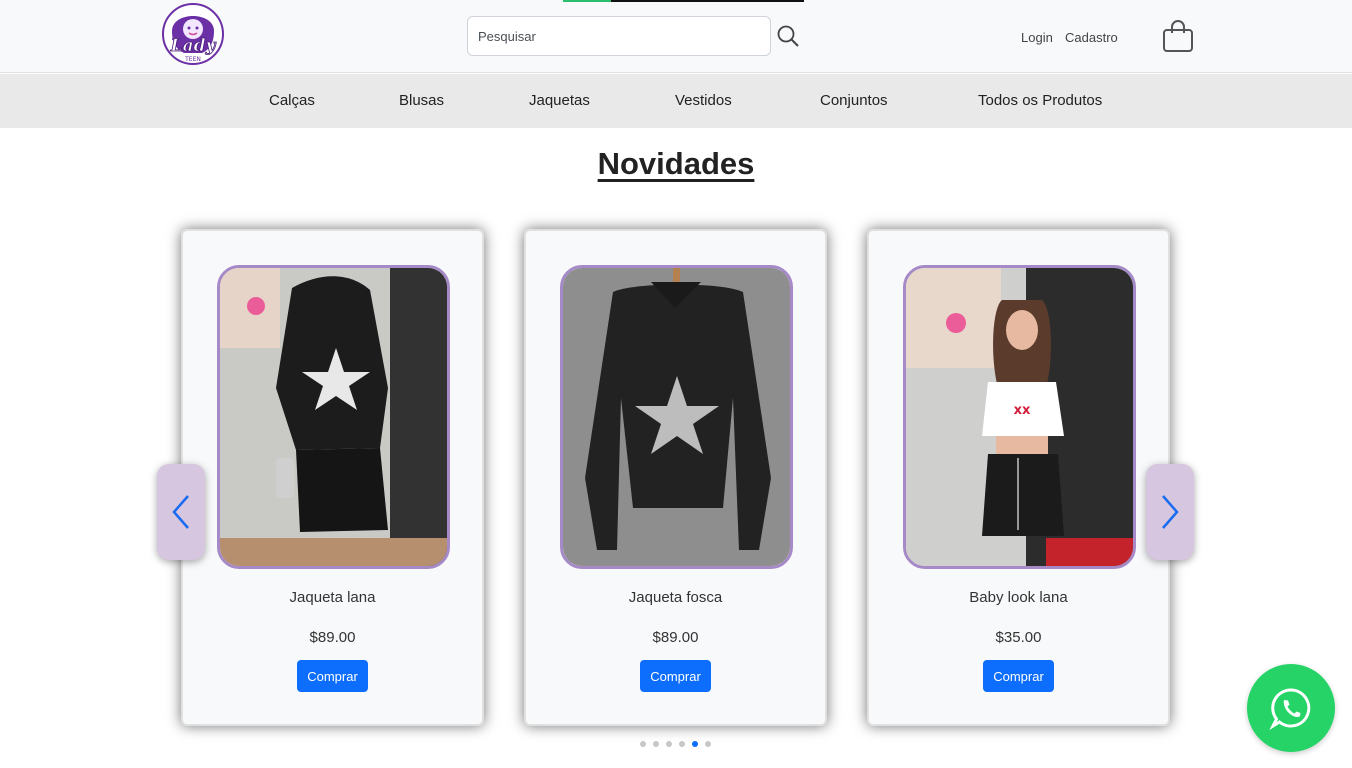 This screenshot has width=1352, height=768. Describe the element at coordinates (1022, 410) in the screenshot. I see `svg-text: xx` at that location.